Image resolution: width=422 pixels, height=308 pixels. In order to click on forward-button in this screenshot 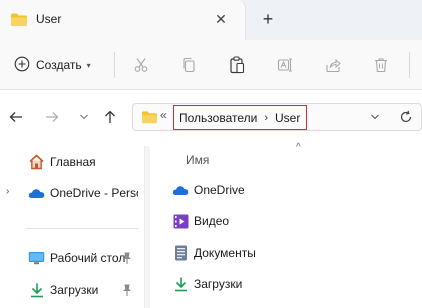, I will do `click(52, 117)`.